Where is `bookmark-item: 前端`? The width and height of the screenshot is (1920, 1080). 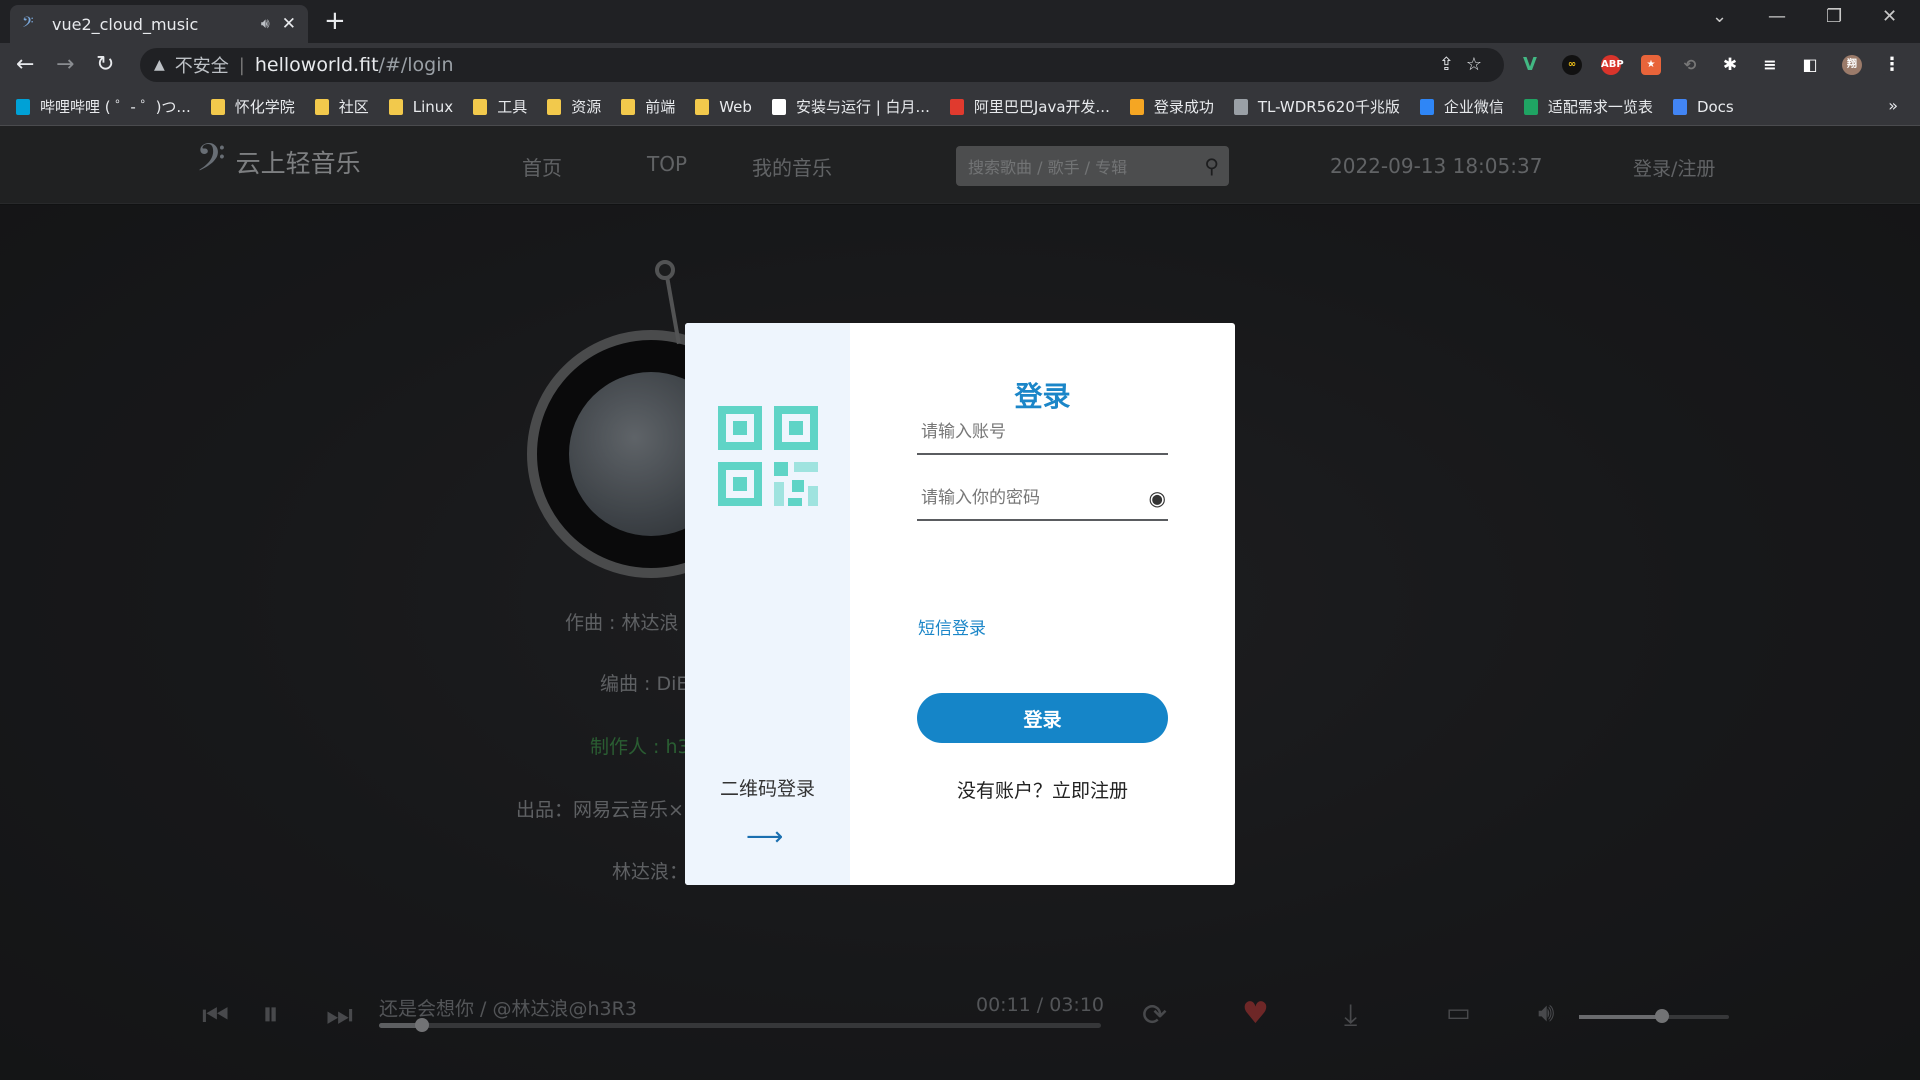 bookmark-item: 前端 is located at coordinates (648, 106).